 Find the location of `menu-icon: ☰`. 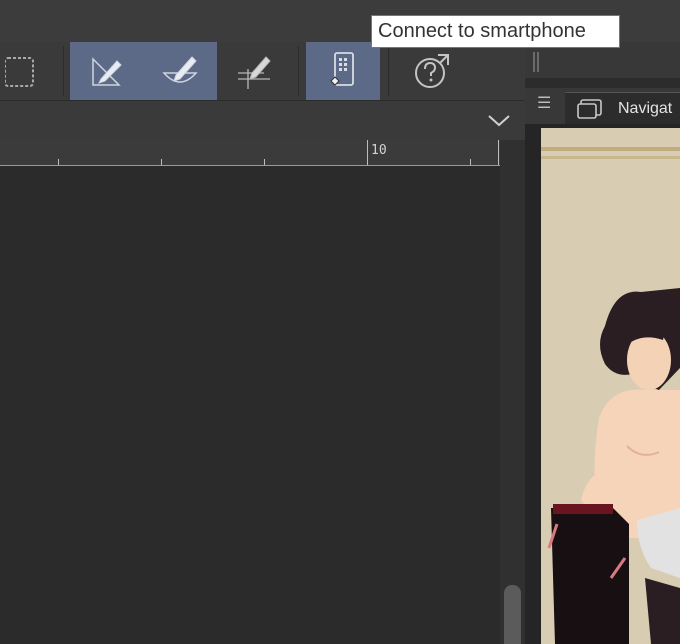

menu-icon: ☰ is located at coordinates (544, 104).